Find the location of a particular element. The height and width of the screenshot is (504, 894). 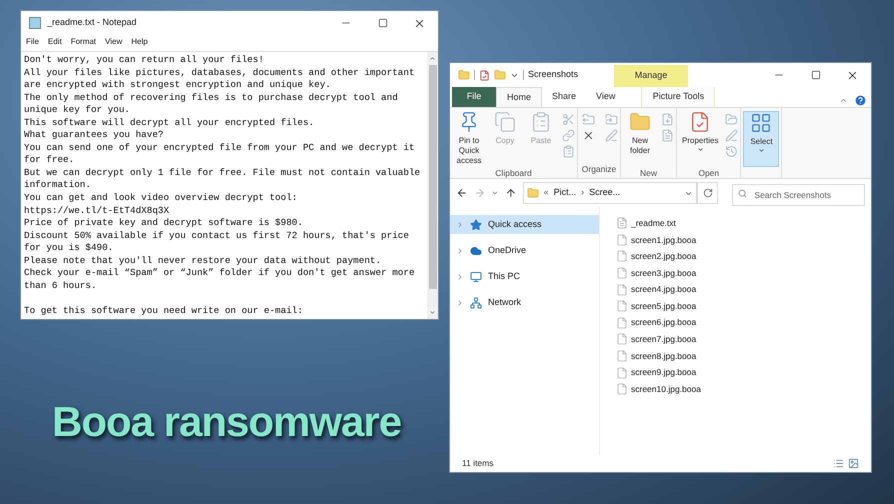

text-line: are encrypted with strongest encryption and unique key. is located at coordinates (177, 85).